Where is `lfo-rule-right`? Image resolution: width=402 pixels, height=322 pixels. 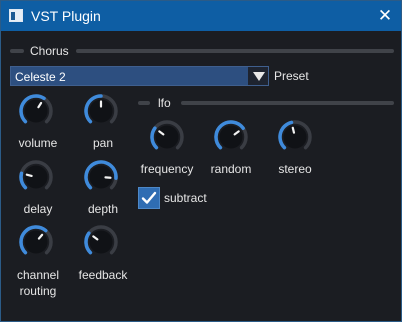
lfo-rule-right is located at coordinates (287, 103).